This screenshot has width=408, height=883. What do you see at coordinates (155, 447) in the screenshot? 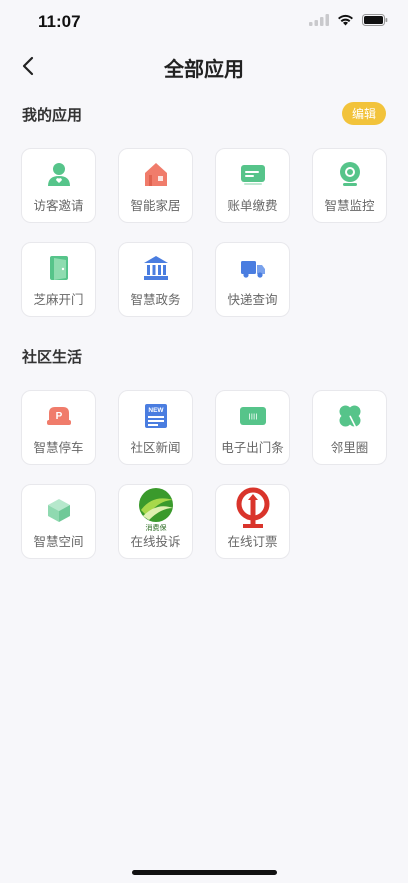
I see `app-tile-label: 社区新闻` at bounding box center [155, 447].